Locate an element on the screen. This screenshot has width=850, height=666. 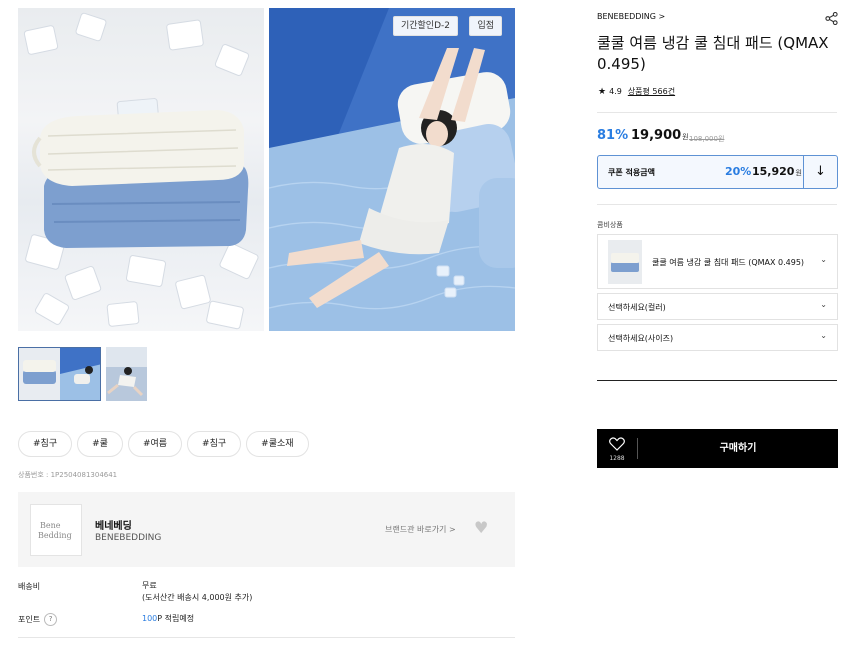
sale-price-value: 19,900 is located at coordinates (656, 135).